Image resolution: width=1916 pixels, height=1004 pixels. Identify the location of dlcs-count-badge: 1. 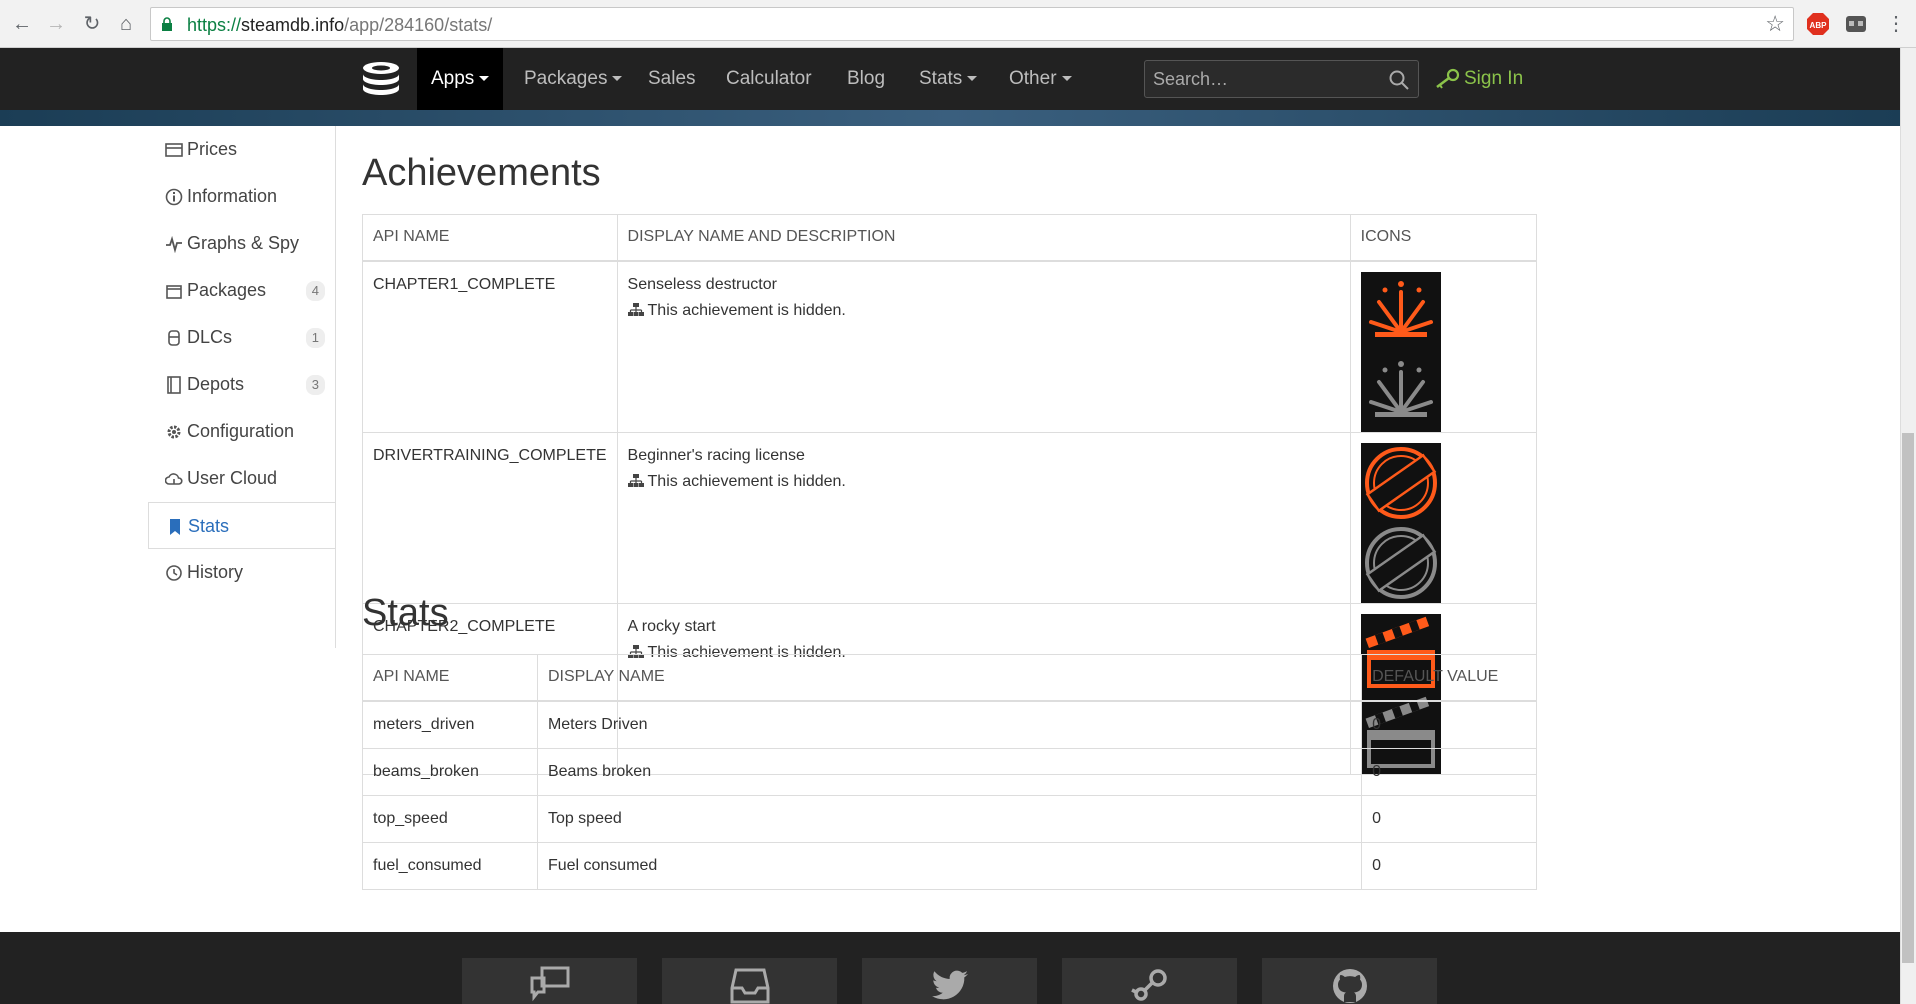
(315, 338).